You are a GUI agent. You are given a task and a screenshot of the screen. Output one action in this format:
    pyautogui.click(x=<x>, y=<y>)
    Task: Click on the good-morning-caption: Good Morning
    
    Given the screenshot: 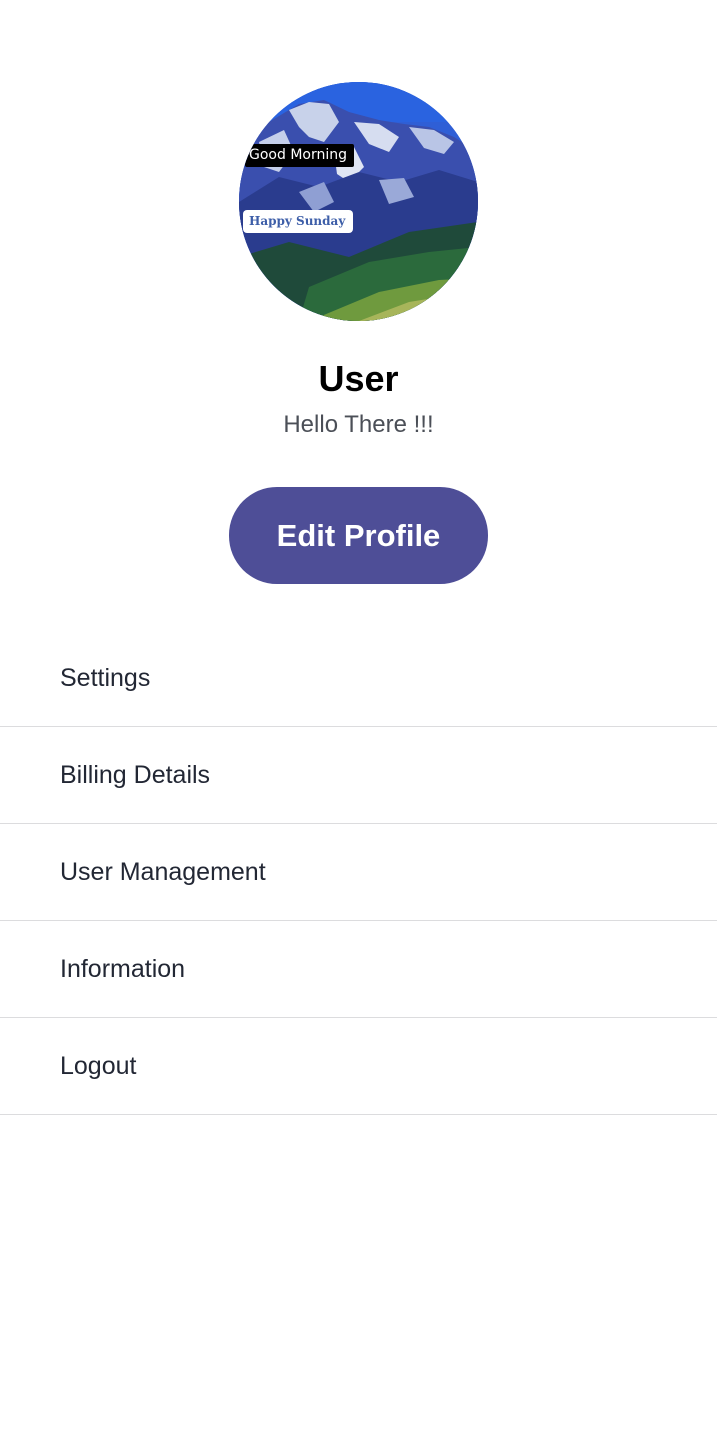 What is the action you would take?
    pyautogui.click(x=299, y=155)
    